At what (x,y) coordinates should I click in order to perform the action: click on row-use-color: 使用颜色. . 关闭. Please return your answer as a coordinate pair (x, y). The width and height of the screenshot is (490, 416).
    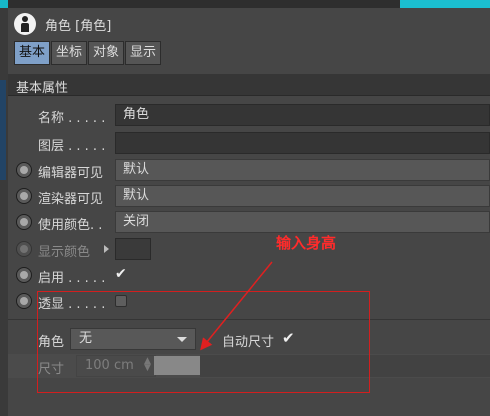
    Looking at the image, I should click on (252, 222).